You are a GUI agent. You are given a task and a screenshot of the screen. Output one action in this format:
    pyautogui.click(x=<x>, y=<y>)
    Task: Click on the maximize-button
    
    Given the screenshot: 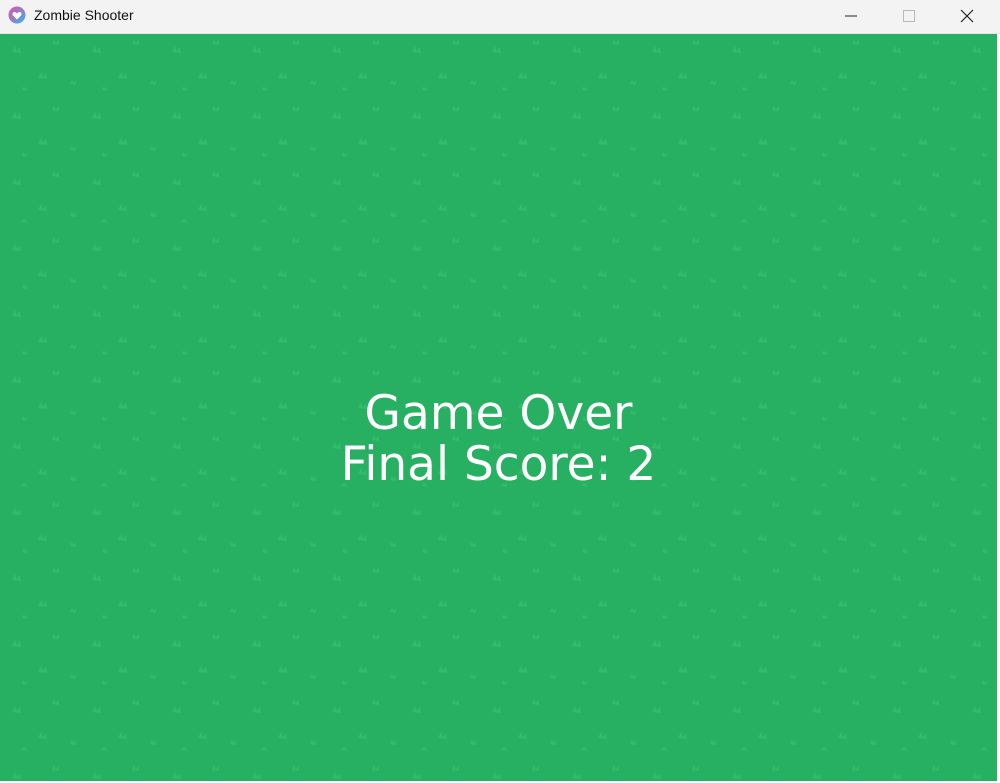 What is the action you would take?
    pyautogui.click(x=909, y=16)
    